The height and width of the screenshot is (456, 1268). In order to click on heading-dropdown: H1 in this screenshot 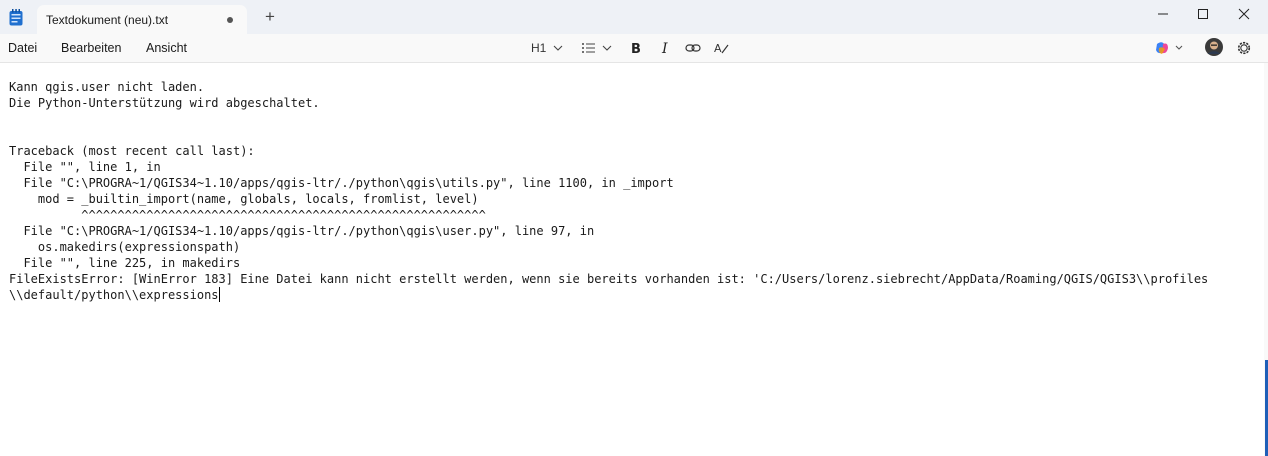, I will do `click(547, 49)`.